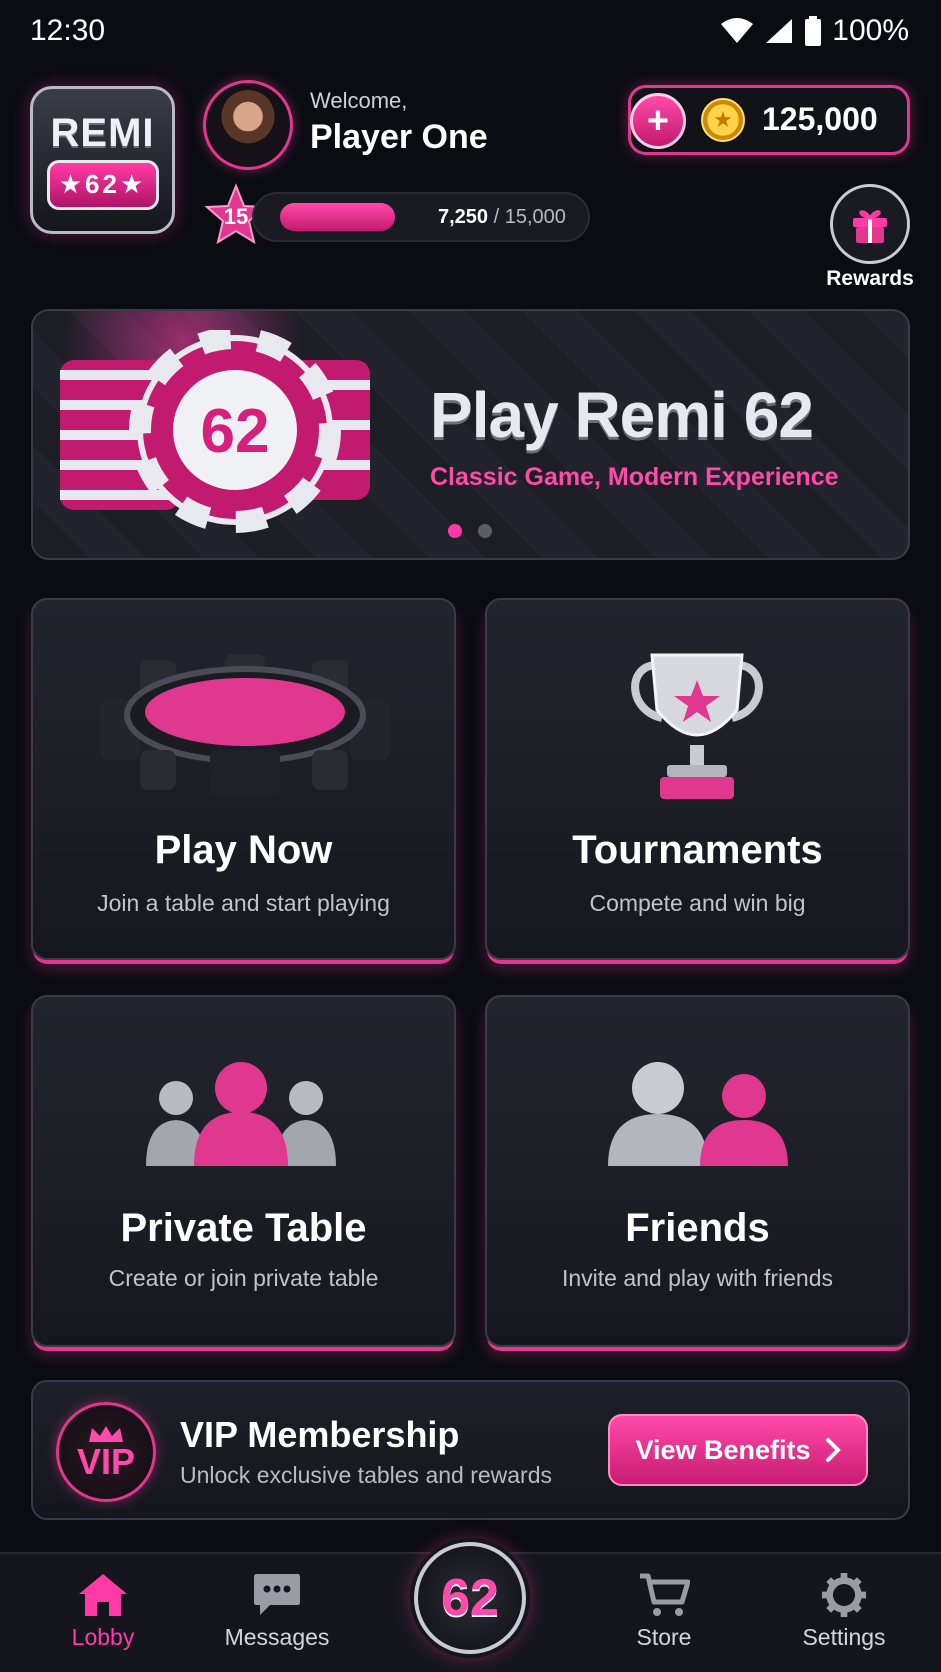 This screenshot has width=941, height=1672. What do you see at coordinates (241, 1114) in the screenshot?
I see `group-icon` at bounding box center [241, 1114].